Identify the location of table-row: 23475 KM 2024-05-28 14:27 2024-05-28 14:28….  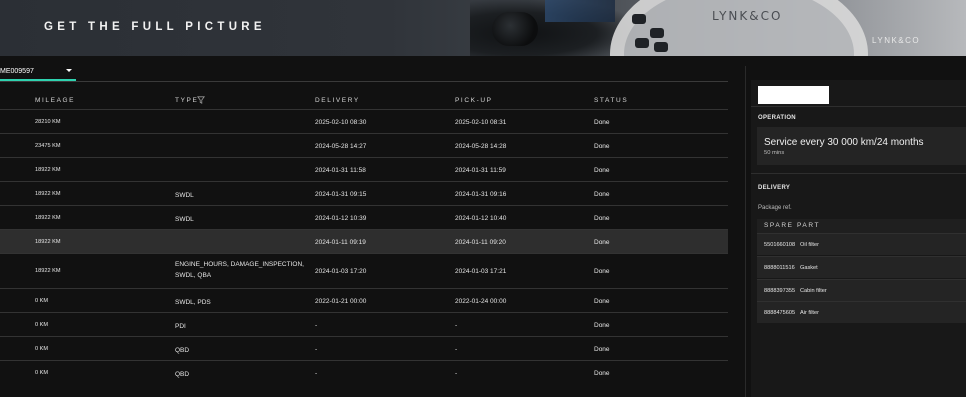
(364, 145).